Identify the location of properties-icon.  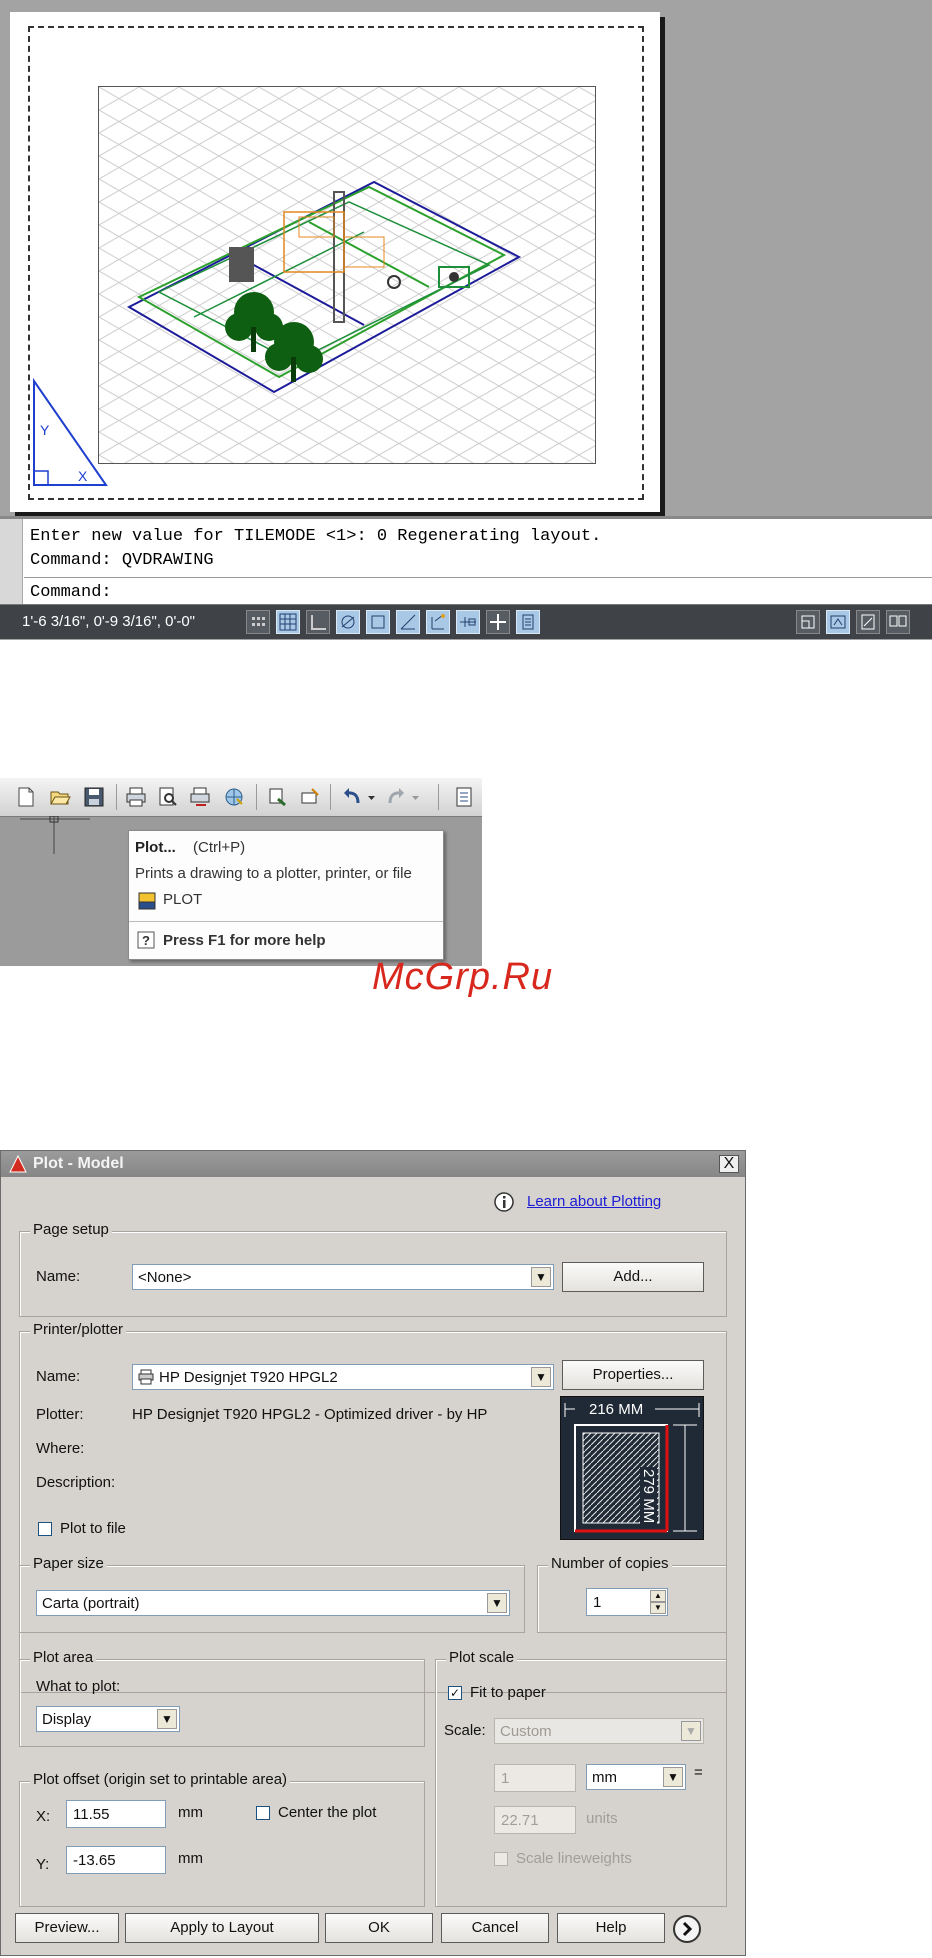
(464, 797).